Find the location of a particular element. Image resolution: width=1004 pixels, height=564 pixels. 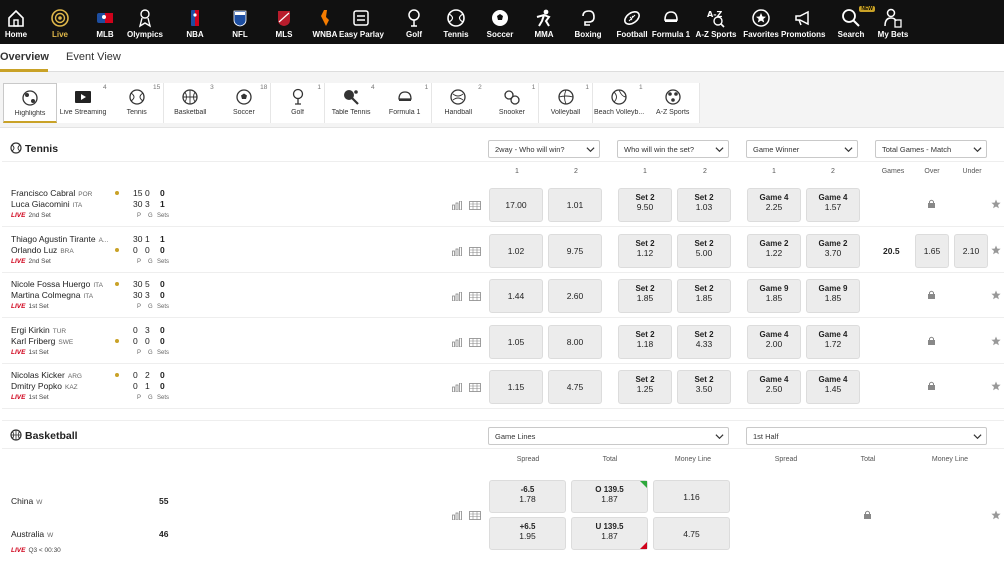

nav-item-my-bets: My Bets is located at coordinates (893, 22).